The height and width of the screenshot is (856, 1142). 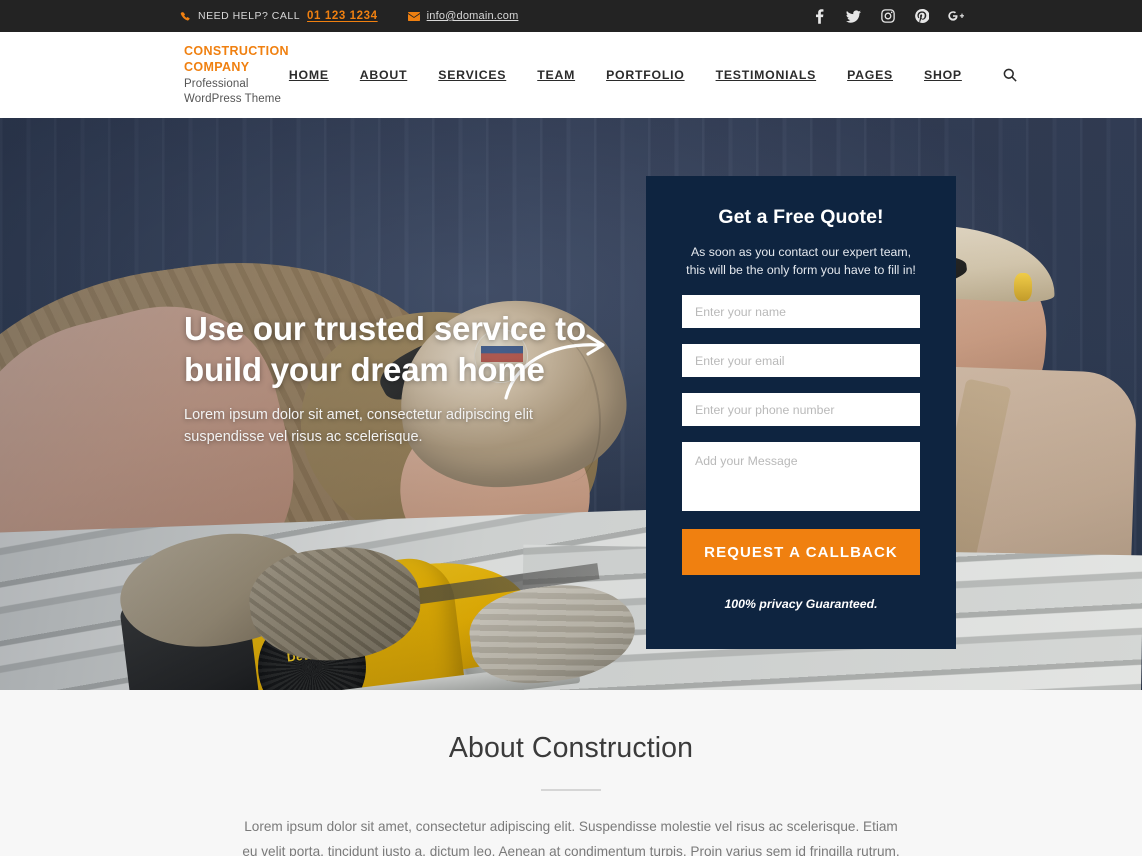 What do you see at coordinates (309, 75) in the screenshot?
I see `nav-item-home: HOME` at bounding box center [309, 75].